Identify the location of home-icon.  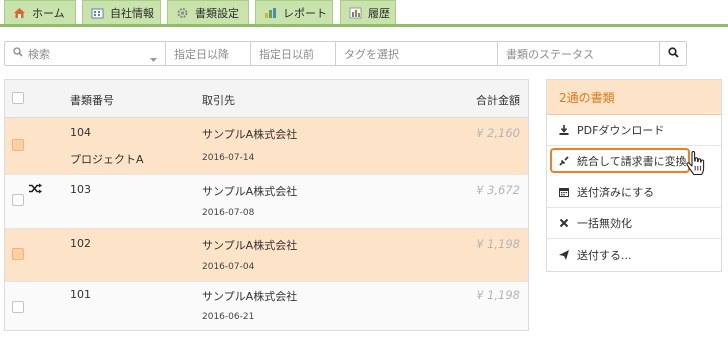
(19, 13).